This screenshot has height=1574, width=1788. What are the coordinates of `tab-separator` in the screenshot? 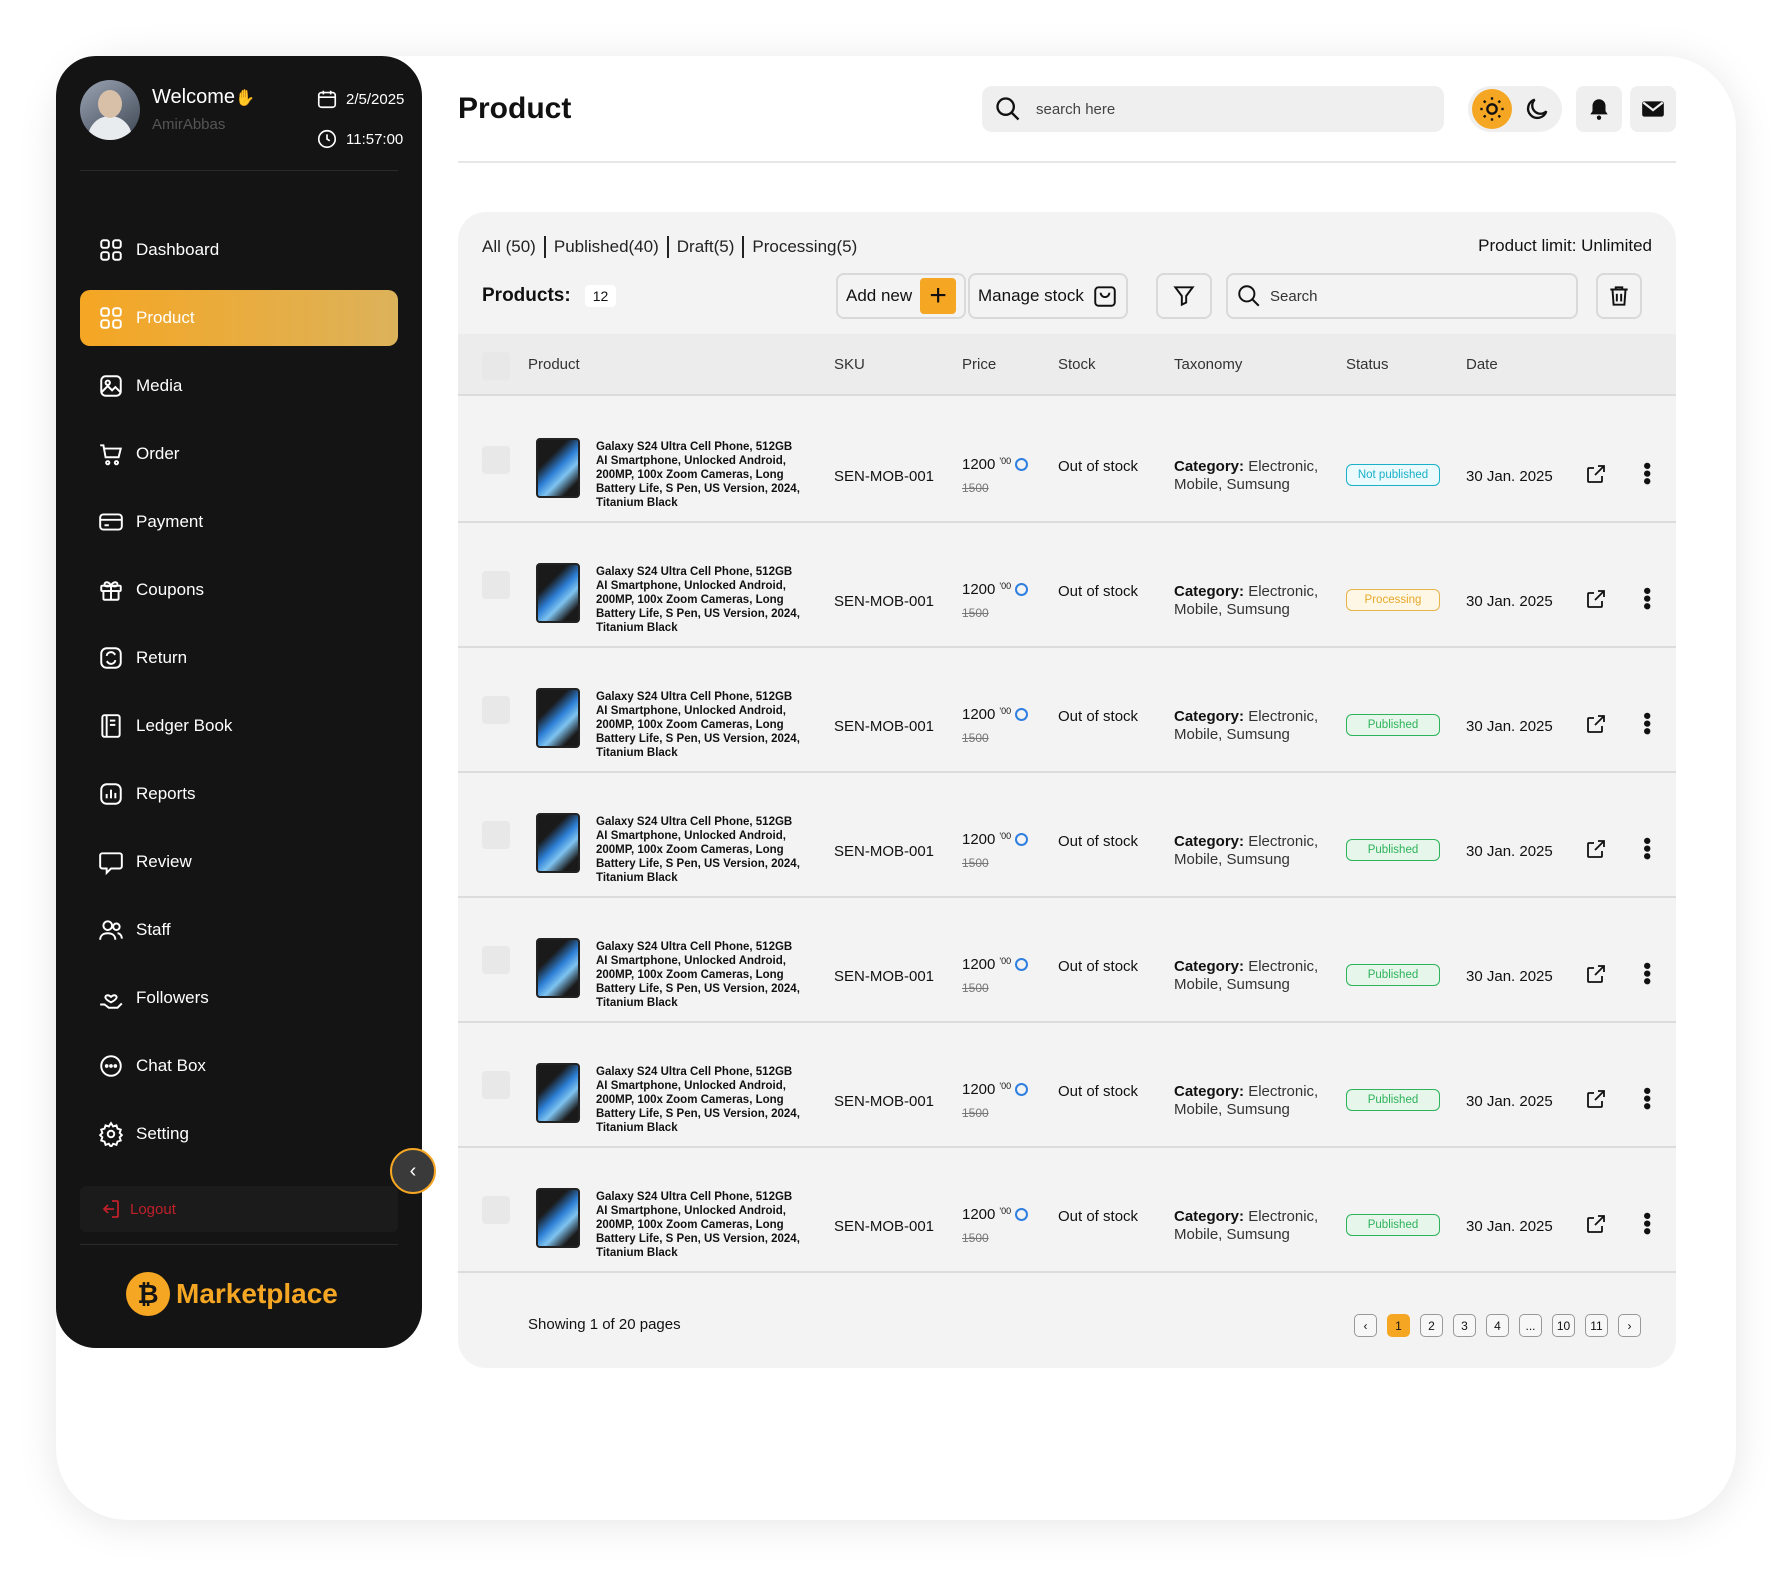 It's located at (544, 247).